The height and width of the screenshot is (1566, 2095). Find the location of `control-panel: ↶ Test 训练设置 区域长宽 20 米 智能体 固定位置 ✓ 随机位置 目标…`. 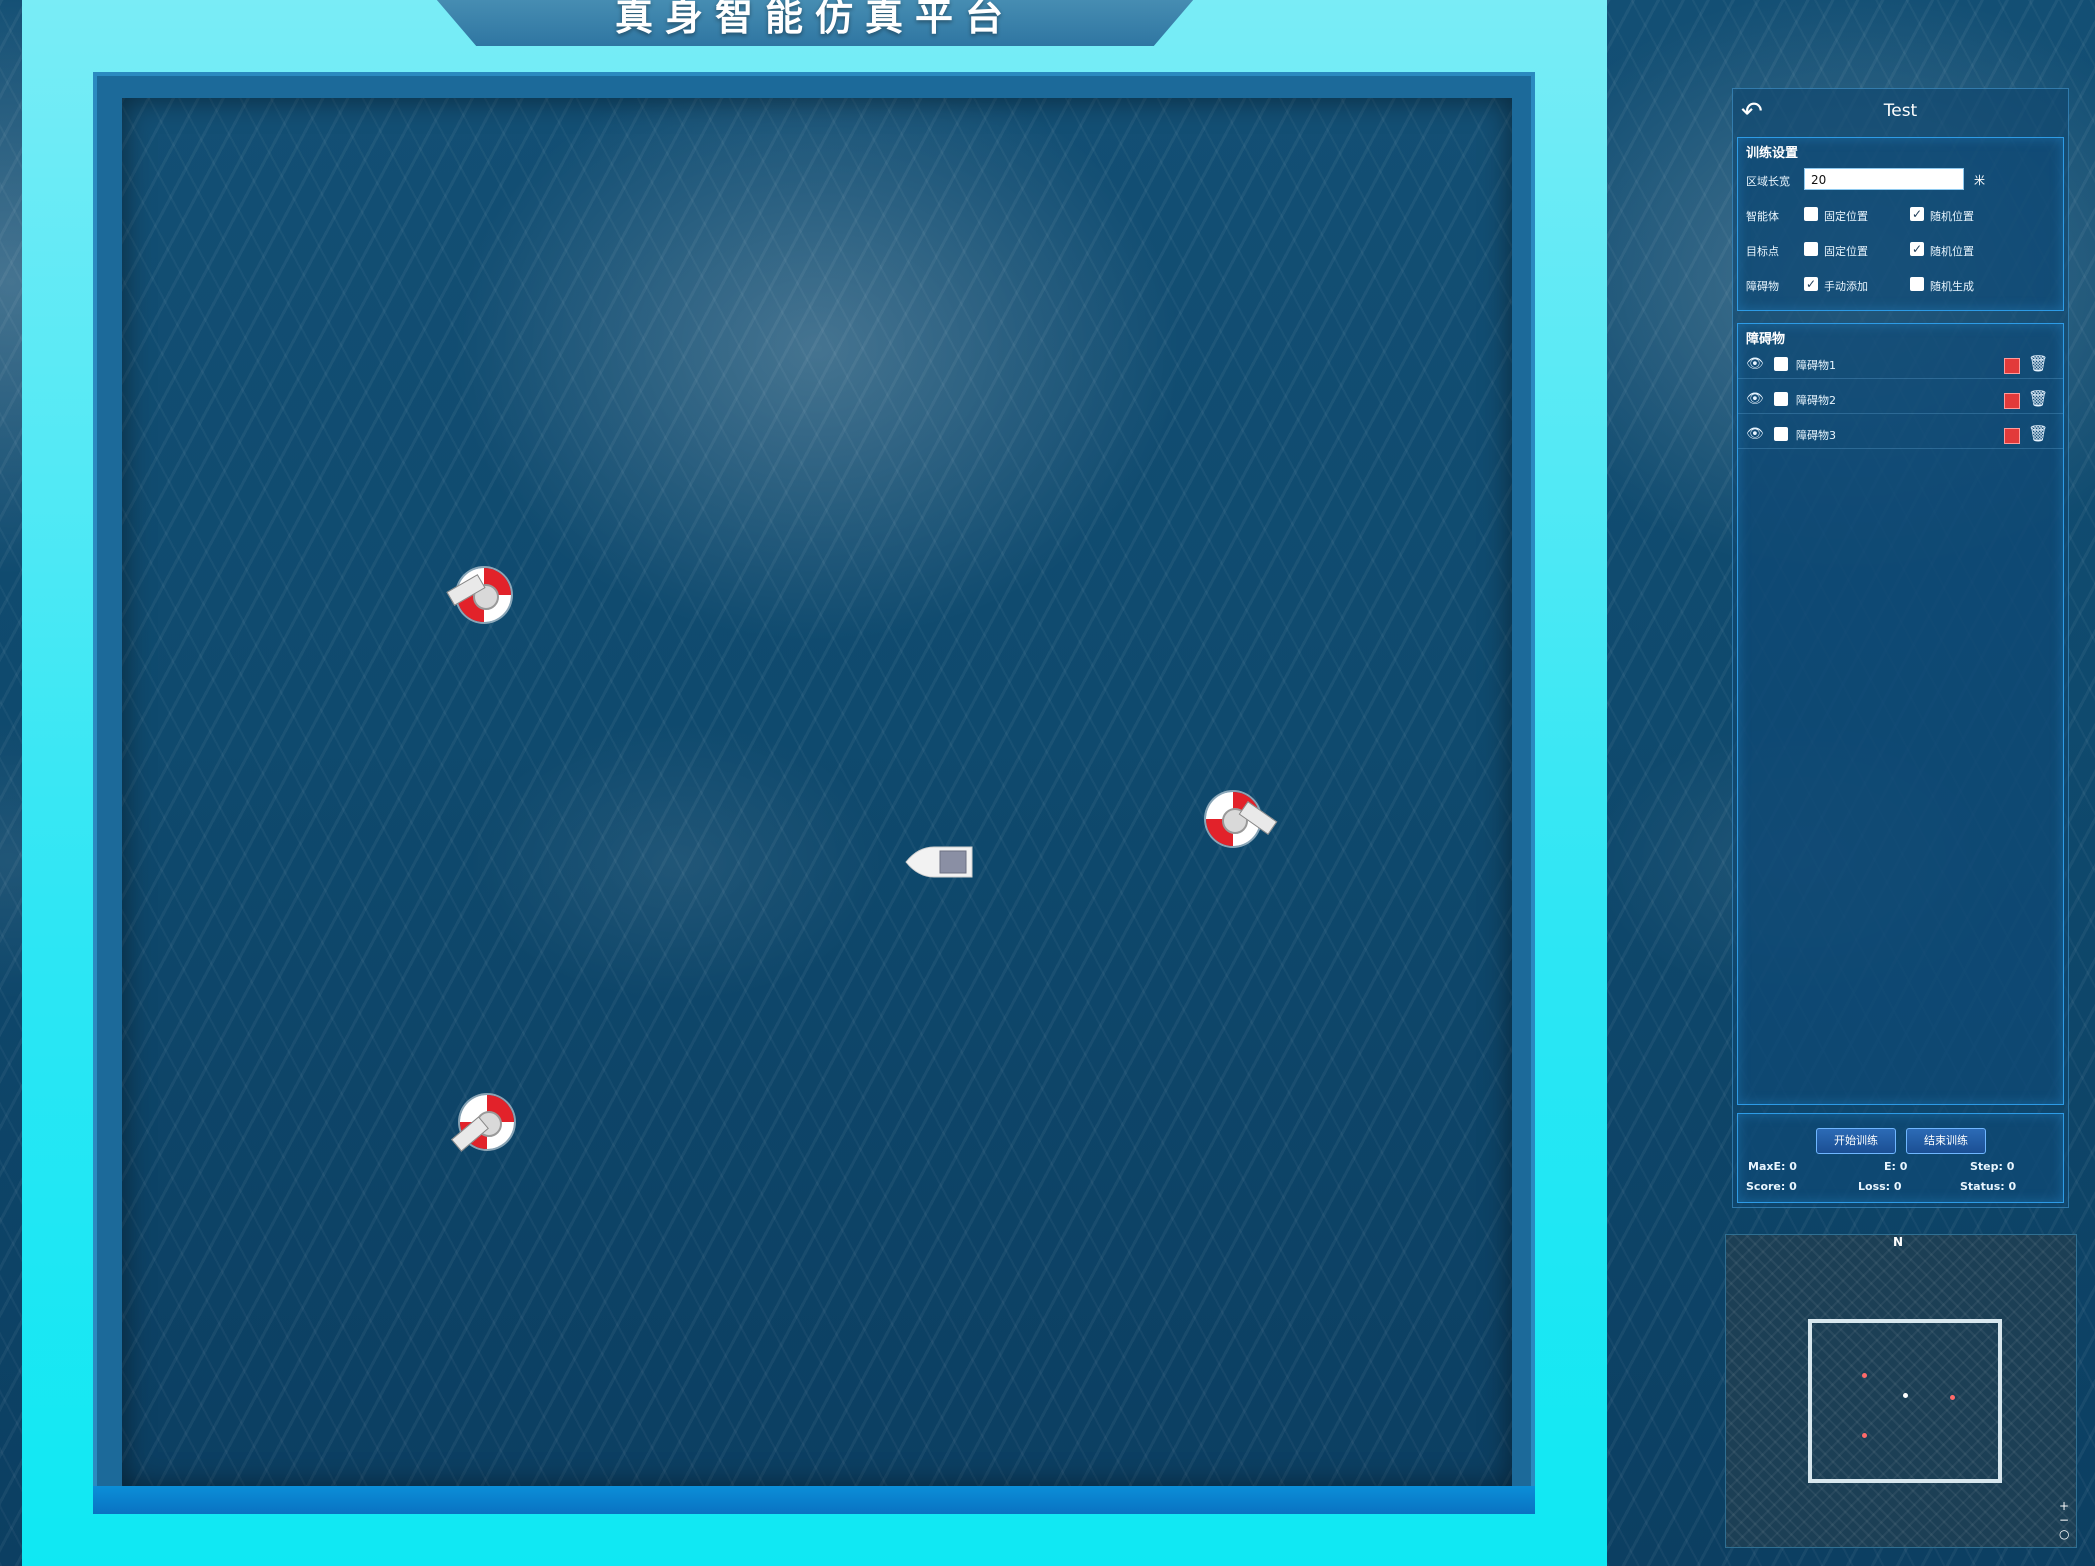

control-panel: ↶ Test 训练设置 区域长宽 20 米 智能体 固定位置 ✓ 随机位置 目标… is located at coordinates (1900, 648).